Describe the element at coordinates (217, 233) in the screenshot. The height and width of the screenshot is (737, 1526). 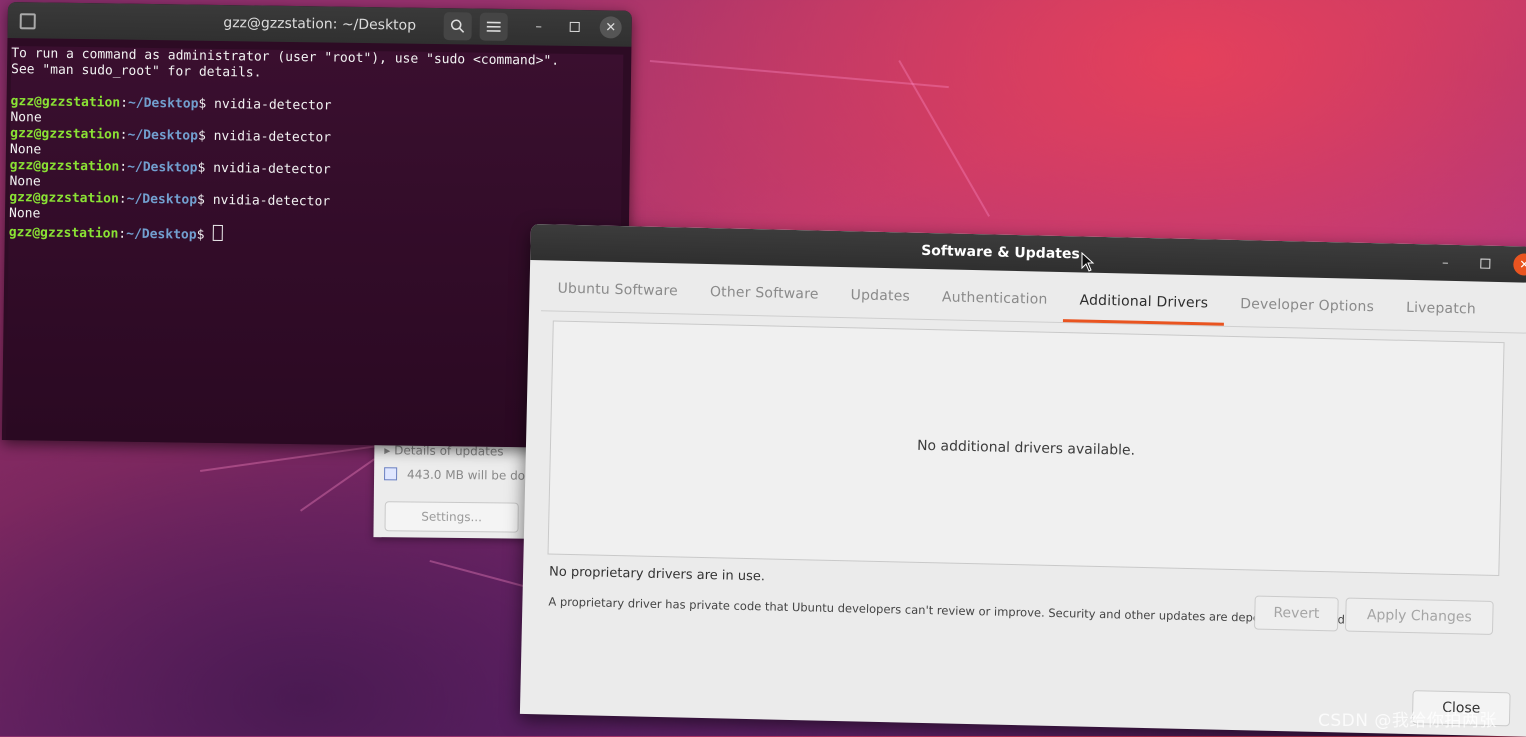
I see `text-cursor` at that location.